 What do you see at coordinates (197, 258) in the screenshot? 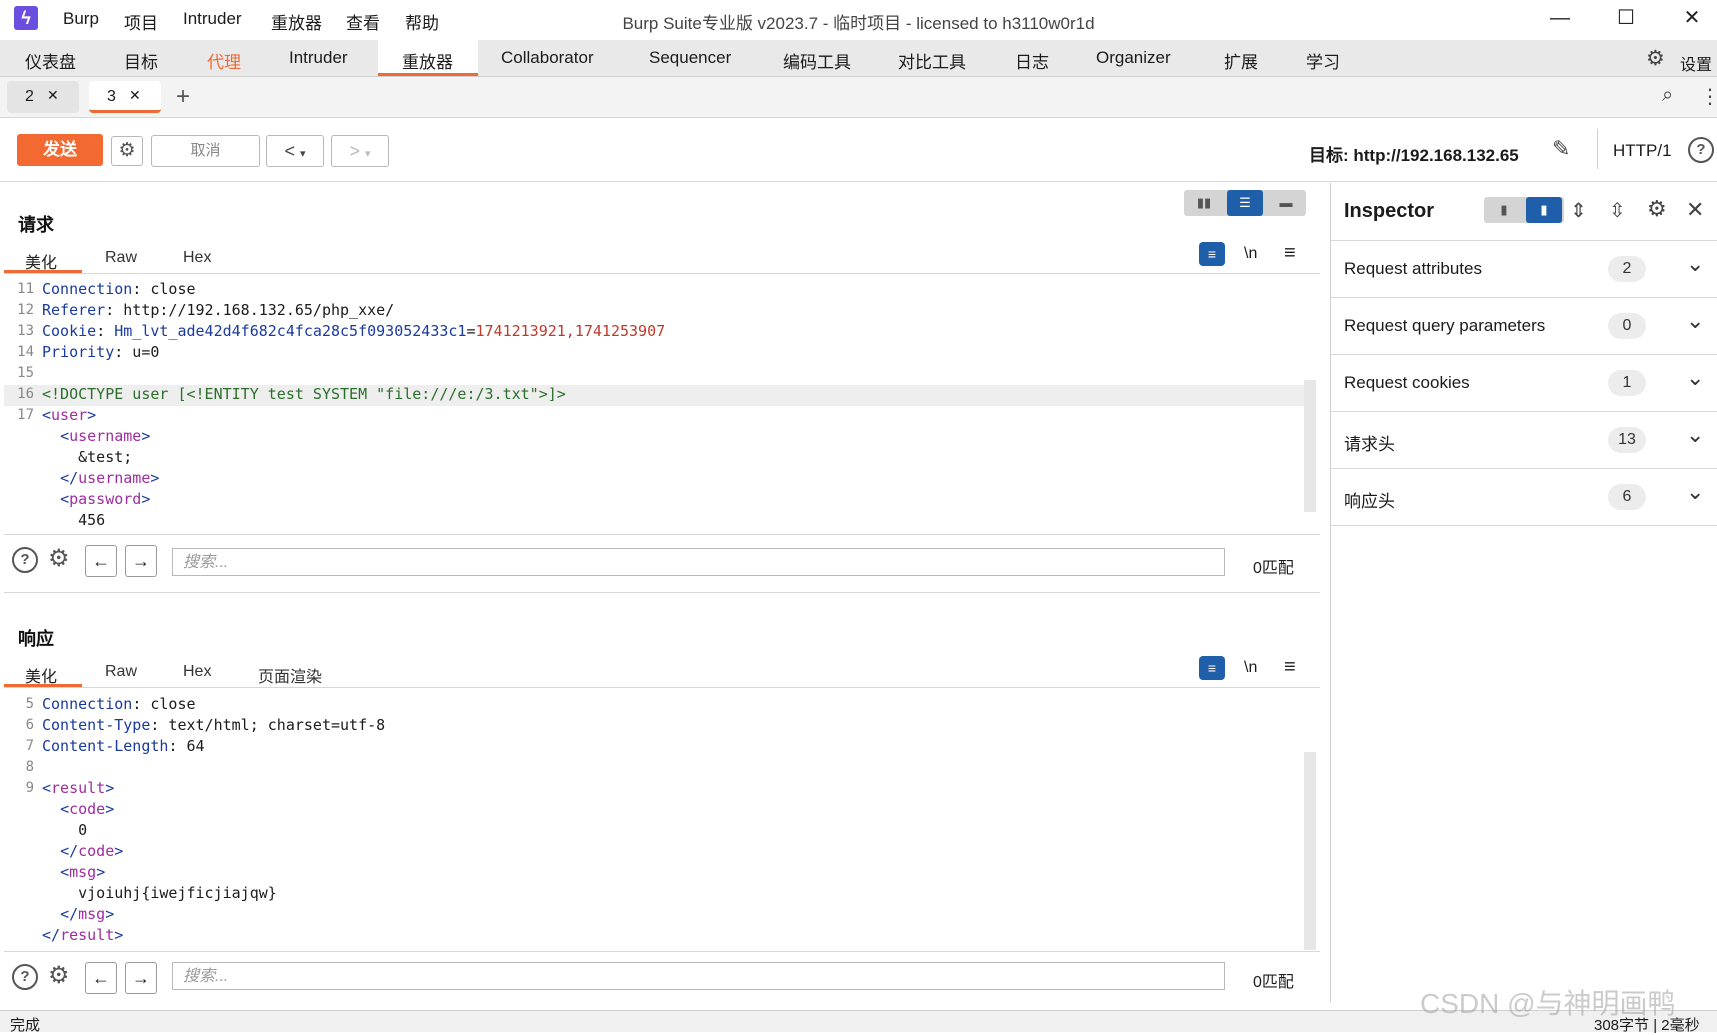
I see `request-tab-hex: Hex` at bounding box center [197, 258].